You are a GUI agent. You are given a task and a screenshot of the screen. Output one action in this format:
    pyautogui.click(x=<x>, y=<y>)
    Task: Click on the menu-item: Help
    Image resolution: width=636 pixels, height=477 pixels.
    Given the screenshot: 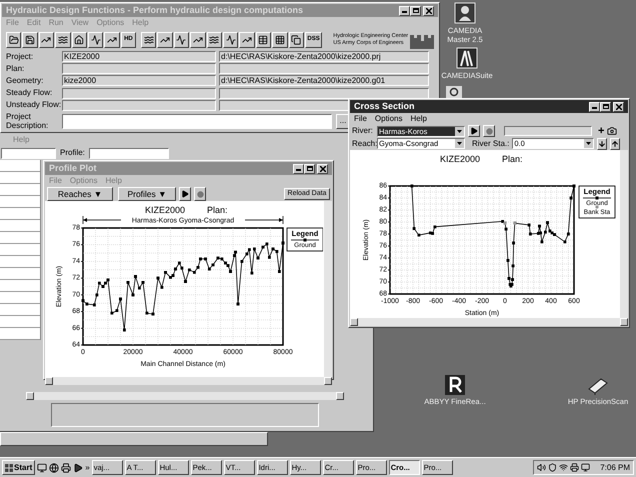 What is the action you would take?
    pyautogui.click(x=418, y=119)
    